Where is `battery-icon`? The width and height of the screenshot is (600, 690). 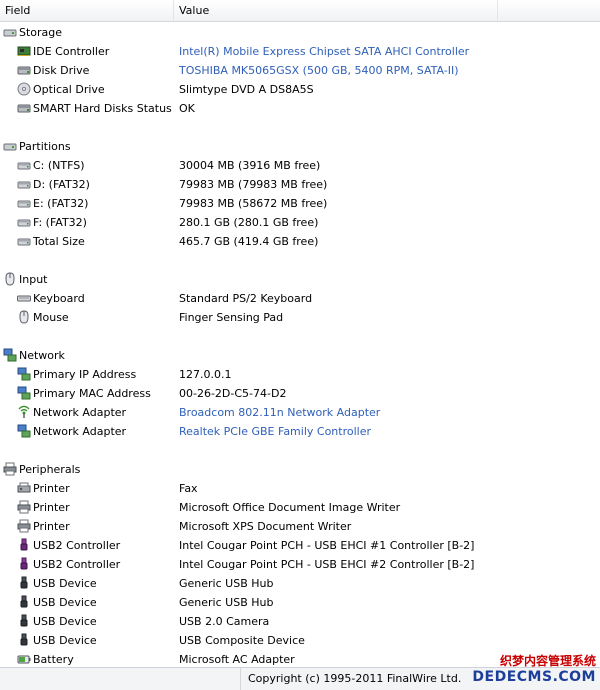 battery-icon is located at coordinates (24, 659).